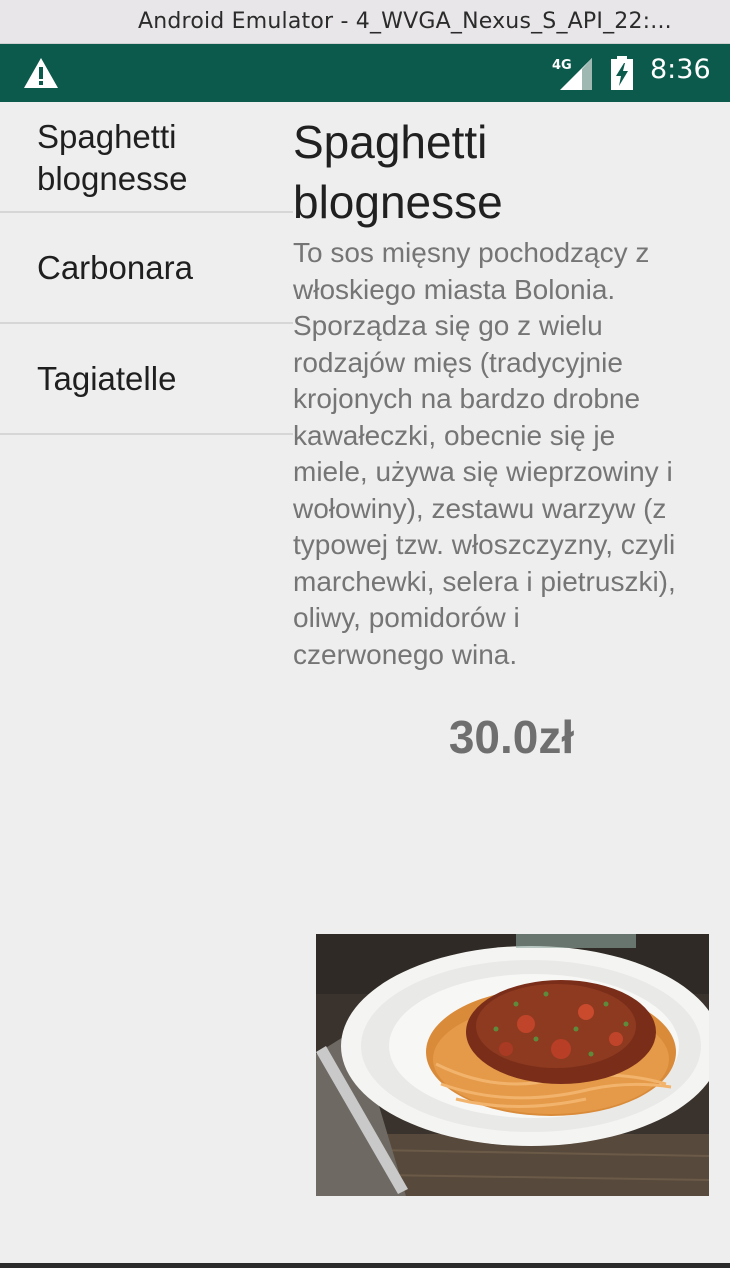  I want to click on warning-icon, so click(41, 73).